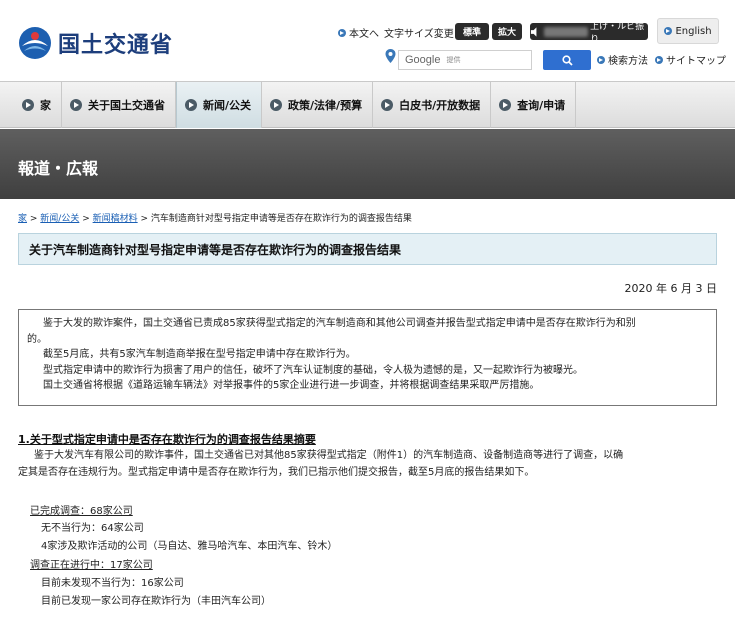 The width and height of the screenshot is (735, 617). I want to click on skip-to-content-label: 本文へ, so click(364, 34).